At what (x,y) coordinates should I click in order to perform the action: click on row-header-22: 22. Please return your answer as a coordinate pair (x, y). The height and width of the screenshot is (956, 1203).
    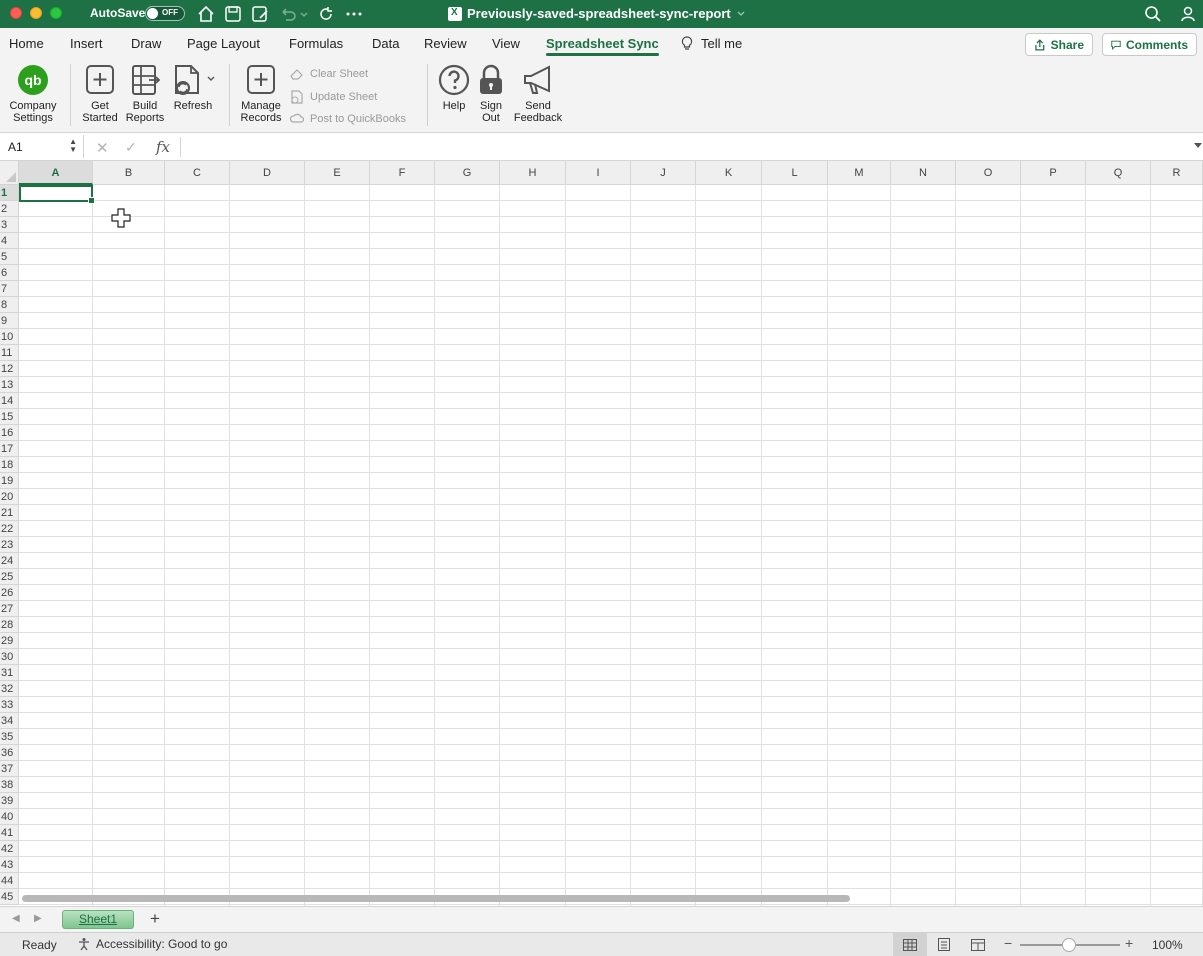
    Looking at the image, I should click on (9, 529).